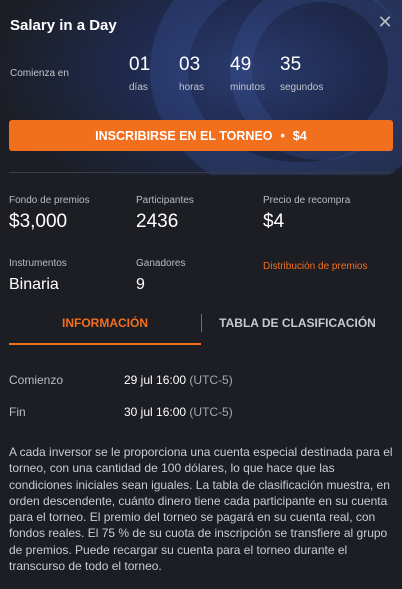 The image size is (402, 589). Describe the element at coordinates (138, 87) in the screenshot. I see `countdown-days-label: días` at that location.